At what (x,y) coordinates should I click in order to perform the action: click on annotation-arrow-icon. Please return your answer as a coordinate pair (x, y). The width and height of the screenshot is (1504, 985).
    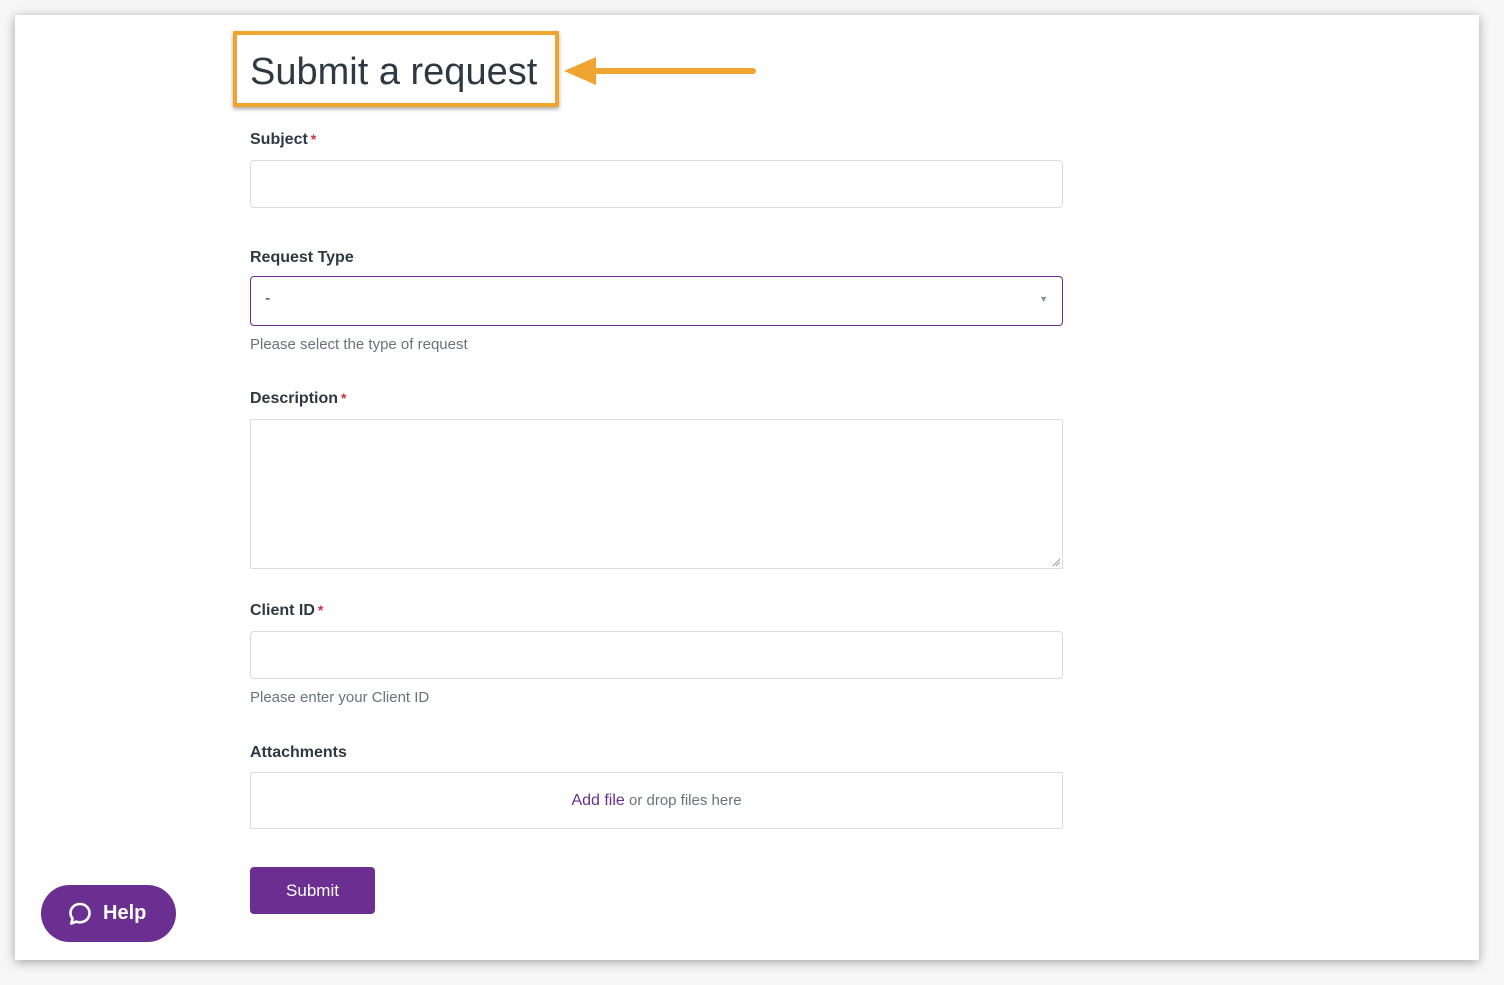
    Looking at the image, I should click on (660, 71).